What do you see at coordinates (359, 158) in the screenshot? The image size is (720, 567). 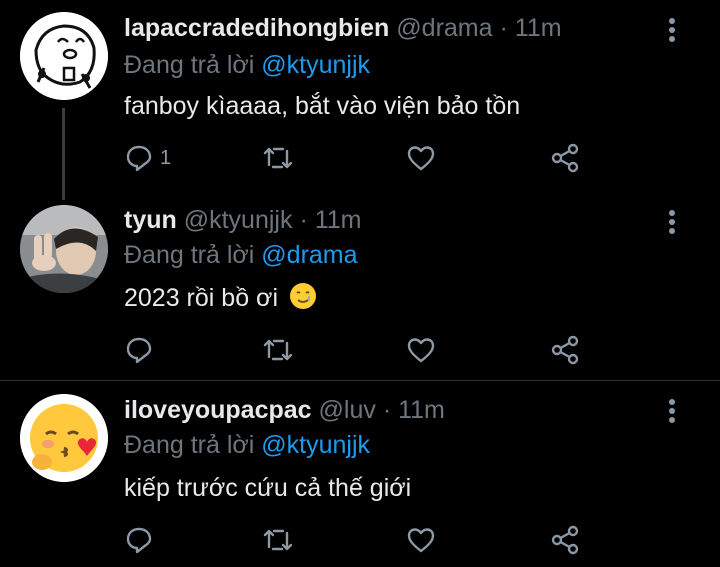 I see `tweet-actions: 1` at bounding box center [359, 158].